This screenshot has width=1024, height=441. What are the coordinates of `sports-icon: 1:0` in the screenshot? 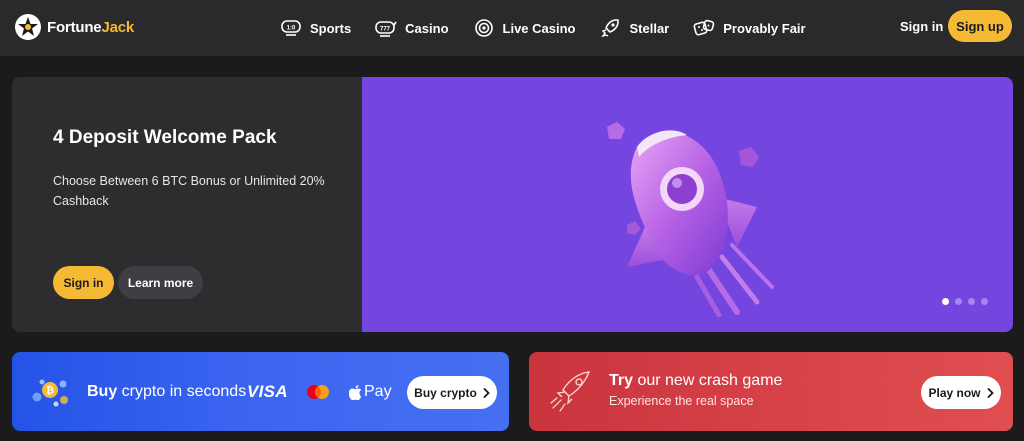 It's located at (291, 28).